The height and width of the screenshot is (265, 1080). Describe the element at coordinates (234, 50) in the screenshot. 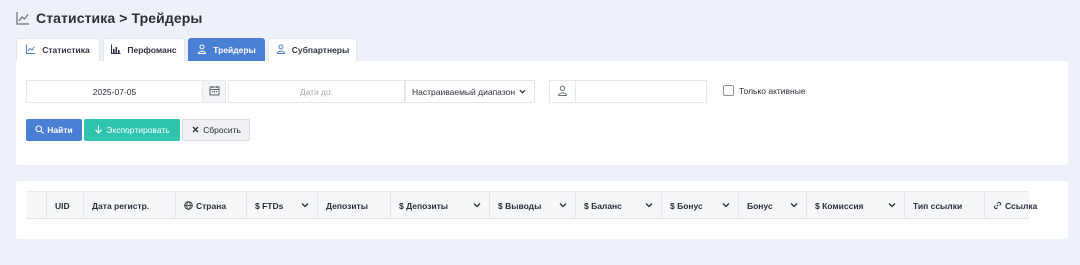

I see `tab-label: Трейдеры` at that location.